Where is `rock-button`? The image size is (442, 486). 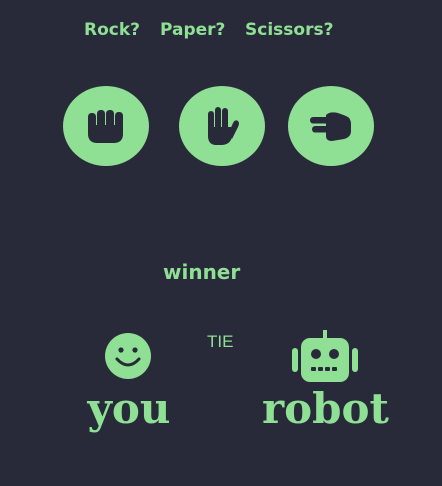
rock-button is located at coordinates (106, 126).